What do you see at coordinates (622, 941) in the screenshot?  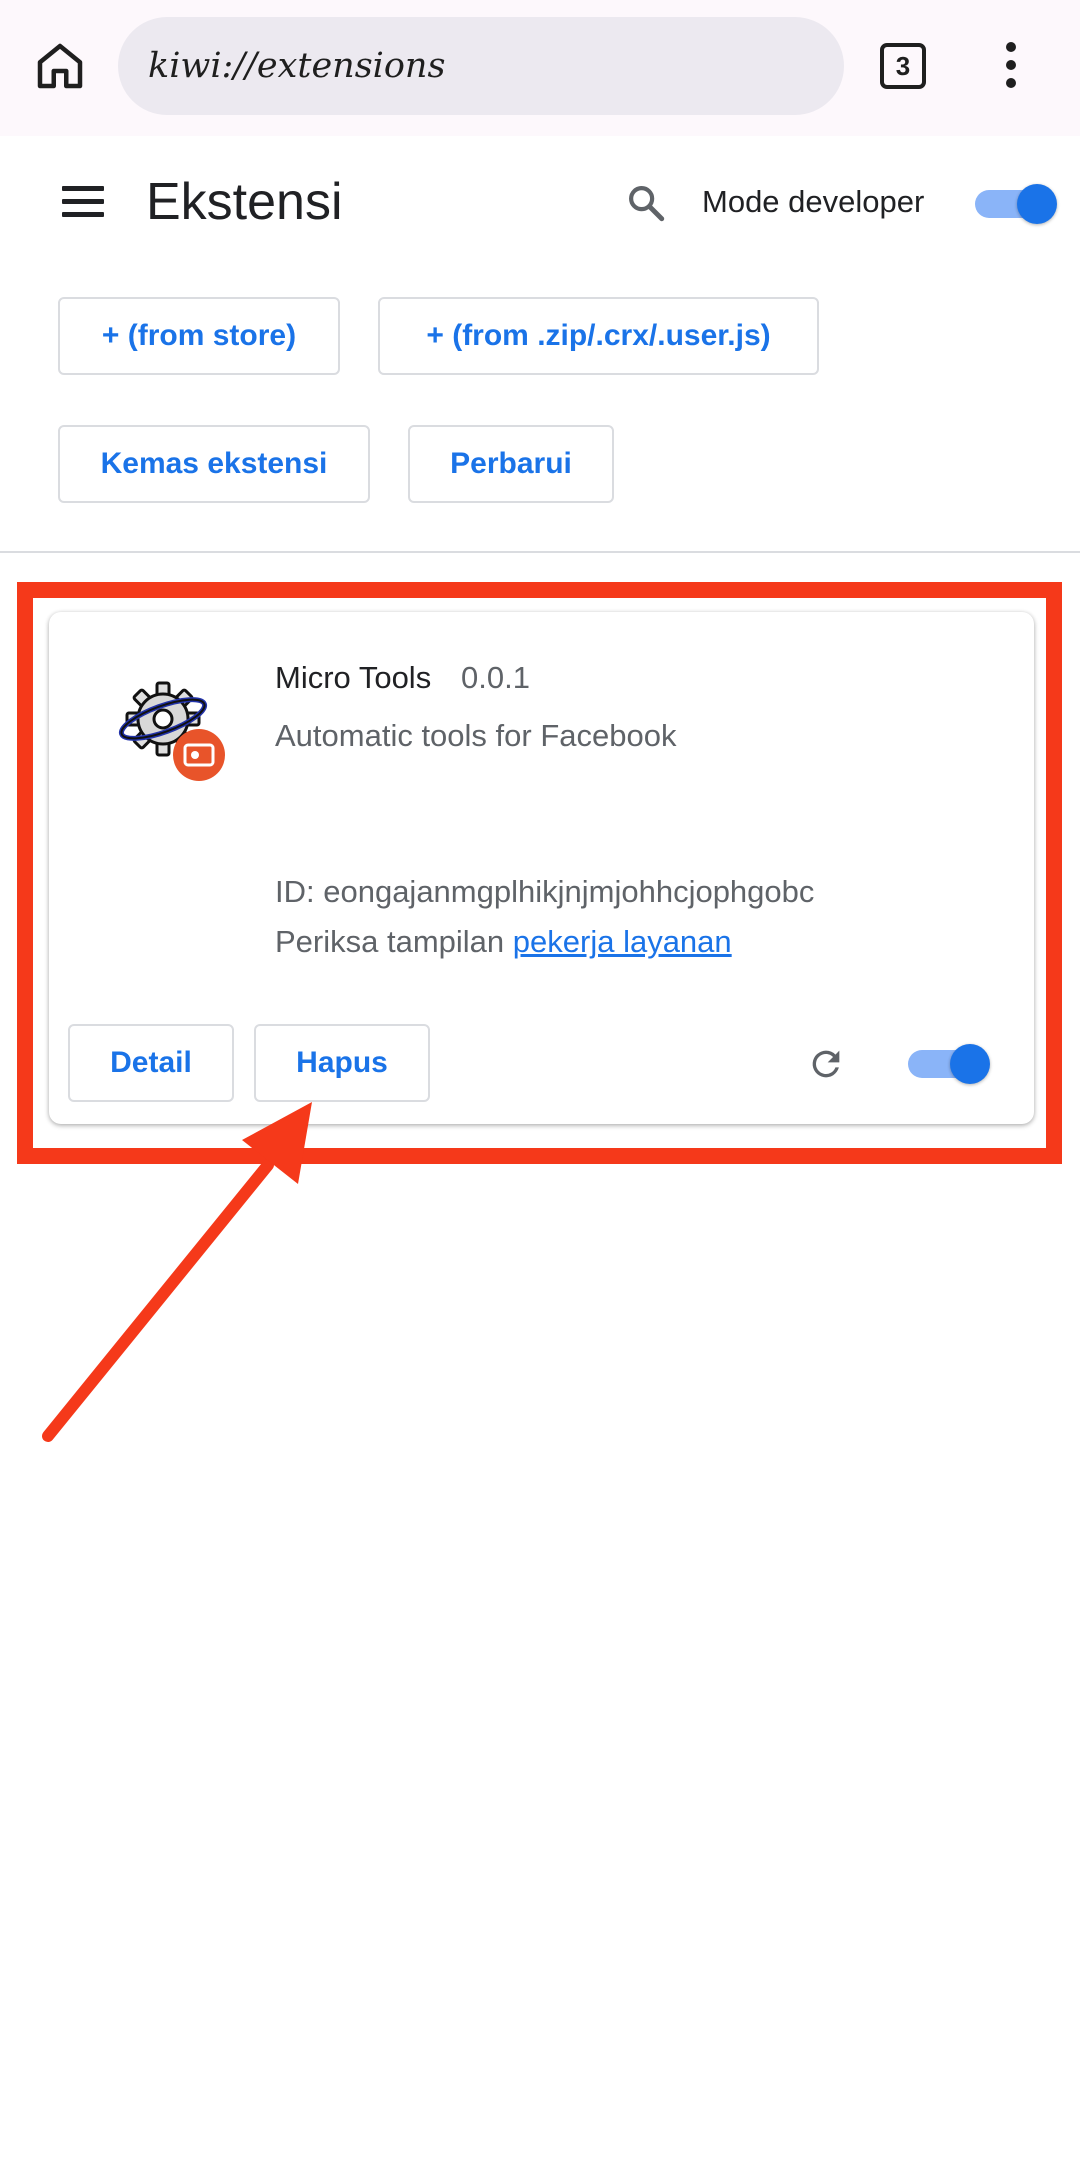 I see `service-worker-link: pekerja layanan` at bounding box center [622, 941].